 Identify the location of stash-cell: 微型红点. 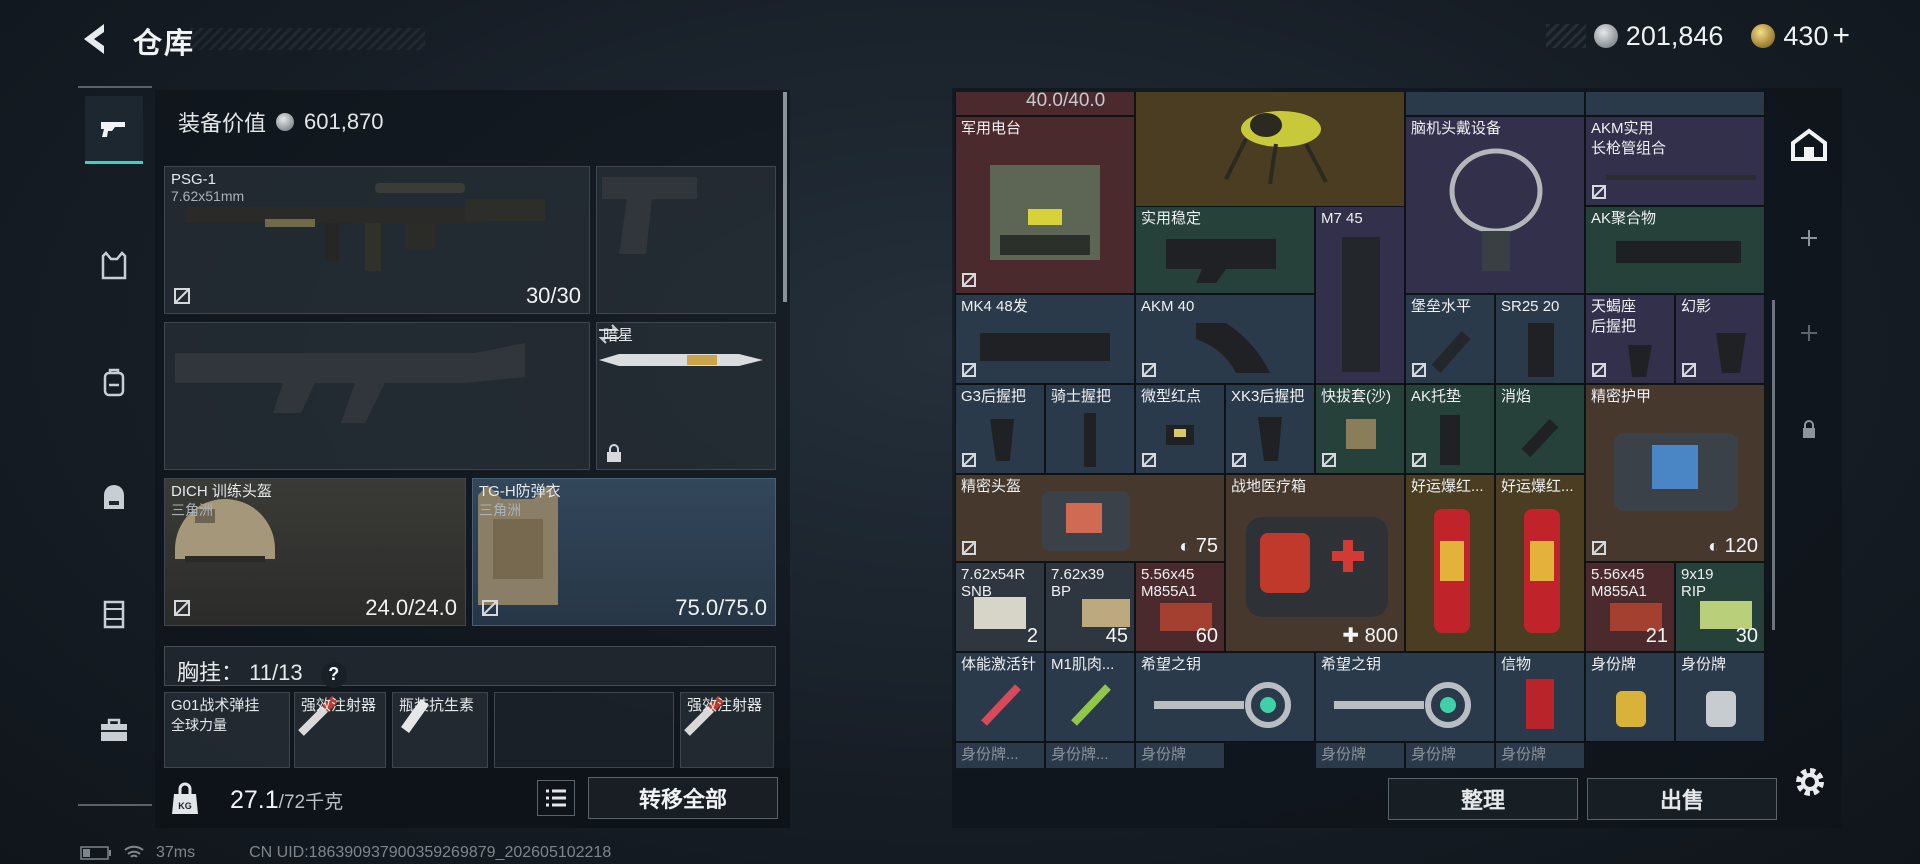
(1180, 429).